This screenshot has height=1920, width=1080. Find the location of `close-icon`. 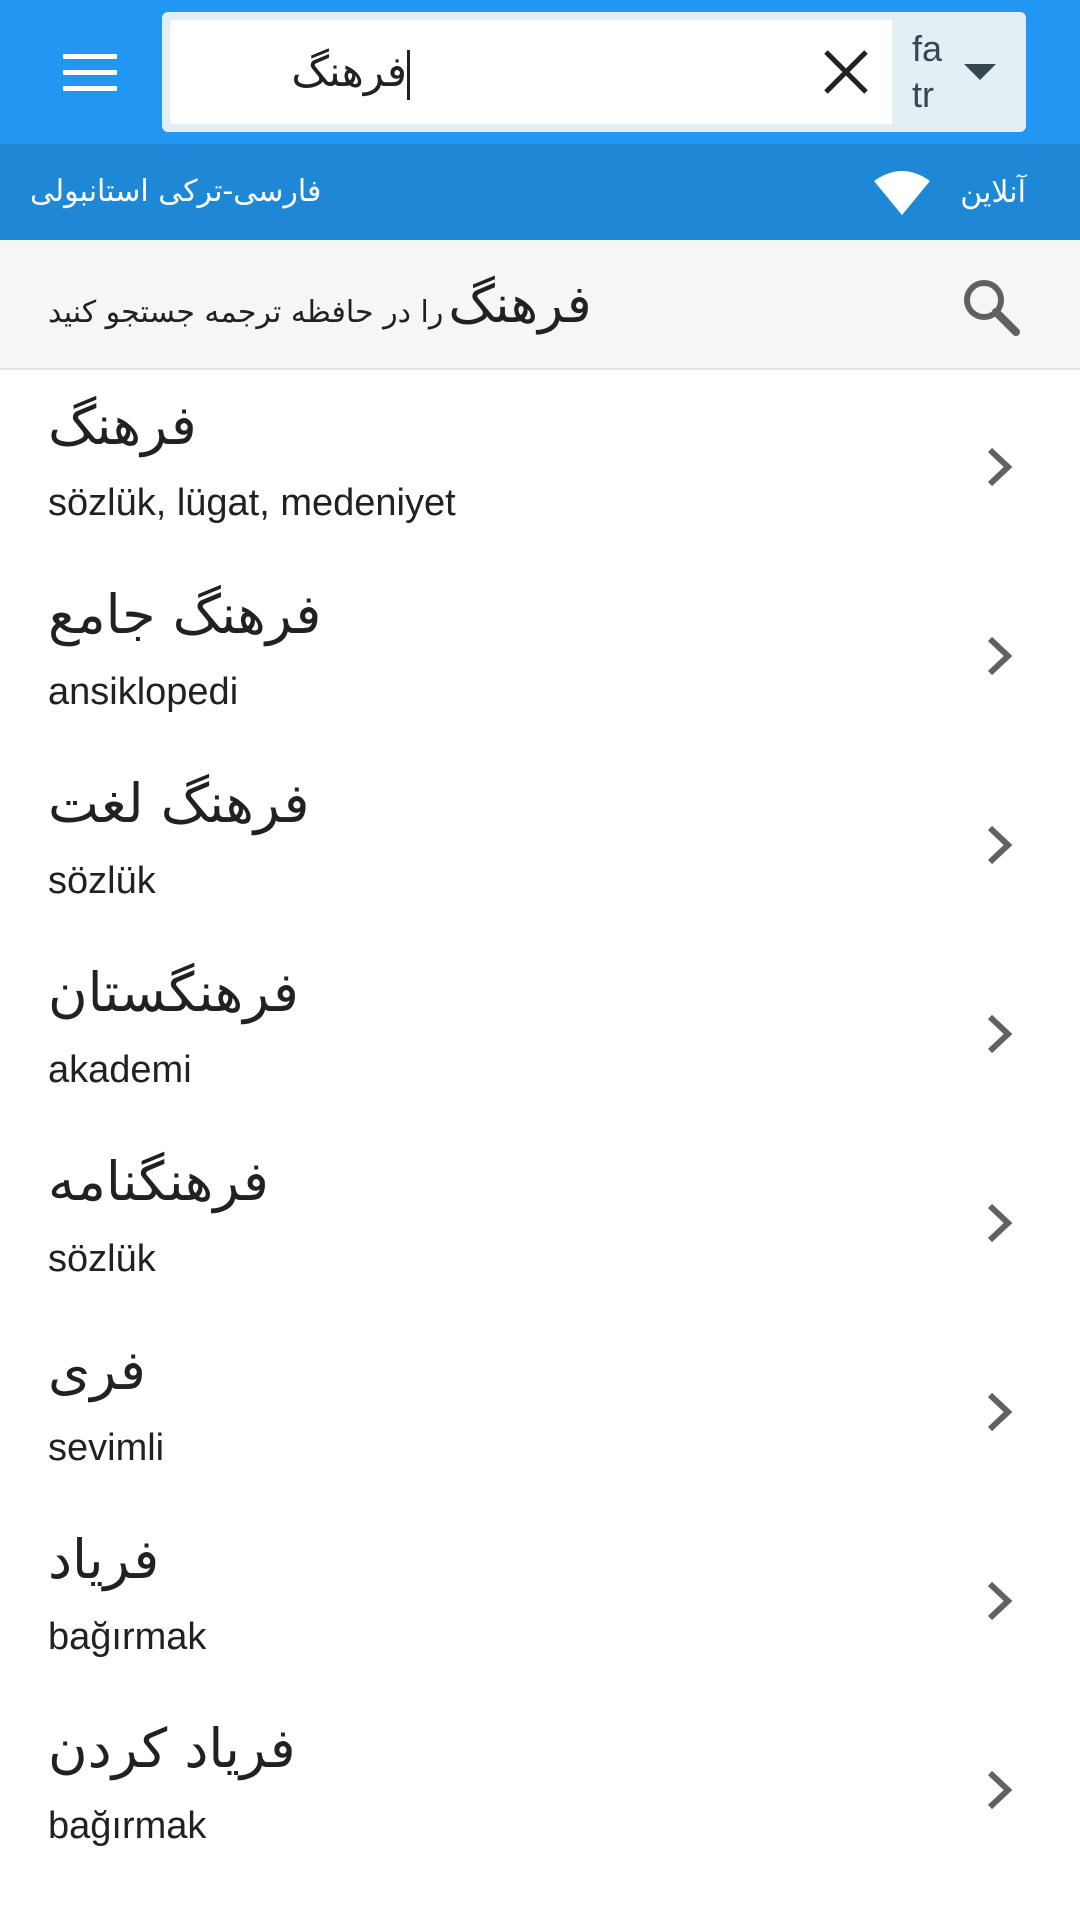

close-icon is located at coordinates (846, 72).